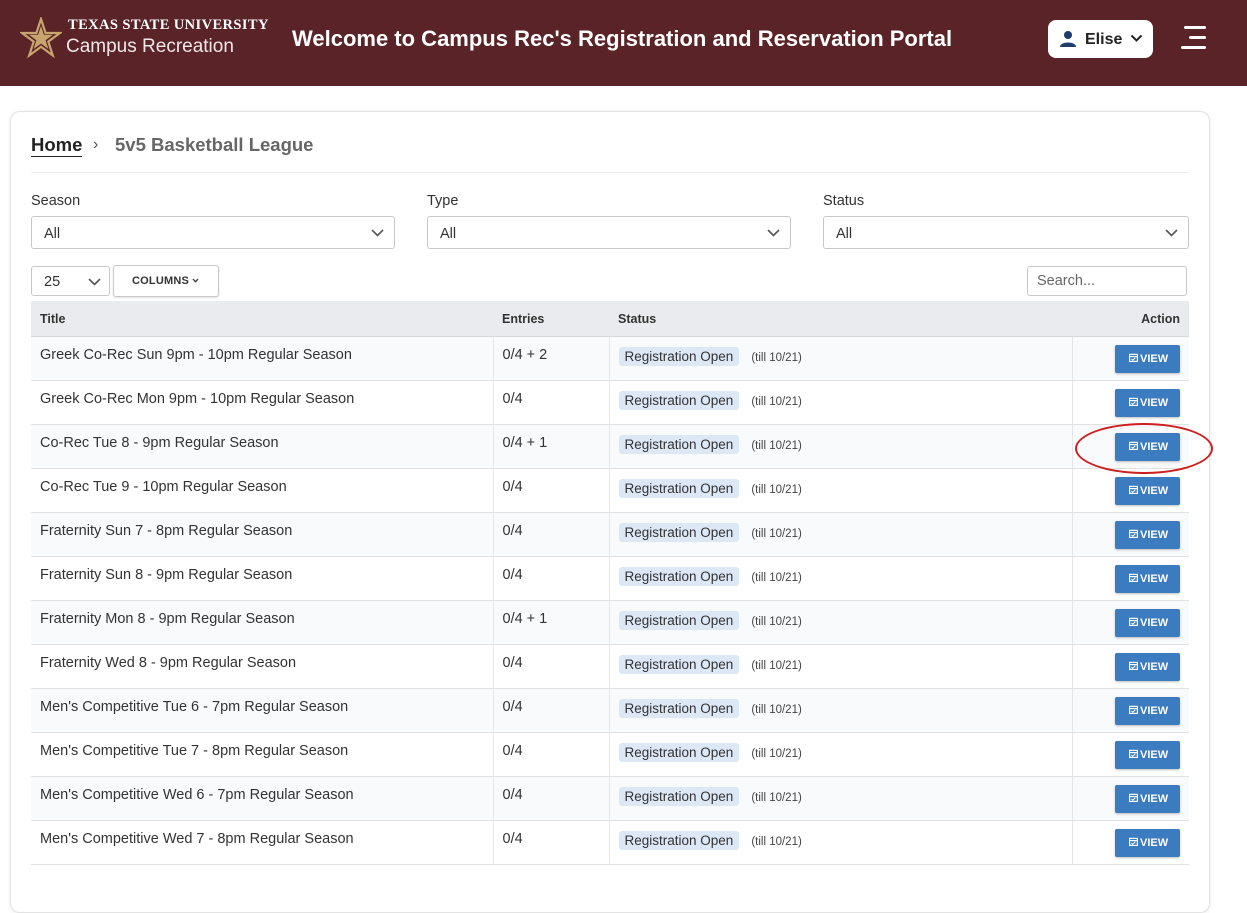 Image resolution: width=1247 pixels, height=913 pixels. What do you see at coordinates (166, 281) in the screenshot?
I see `columns-button: COLUMNS` at bounding box center [166, 281].